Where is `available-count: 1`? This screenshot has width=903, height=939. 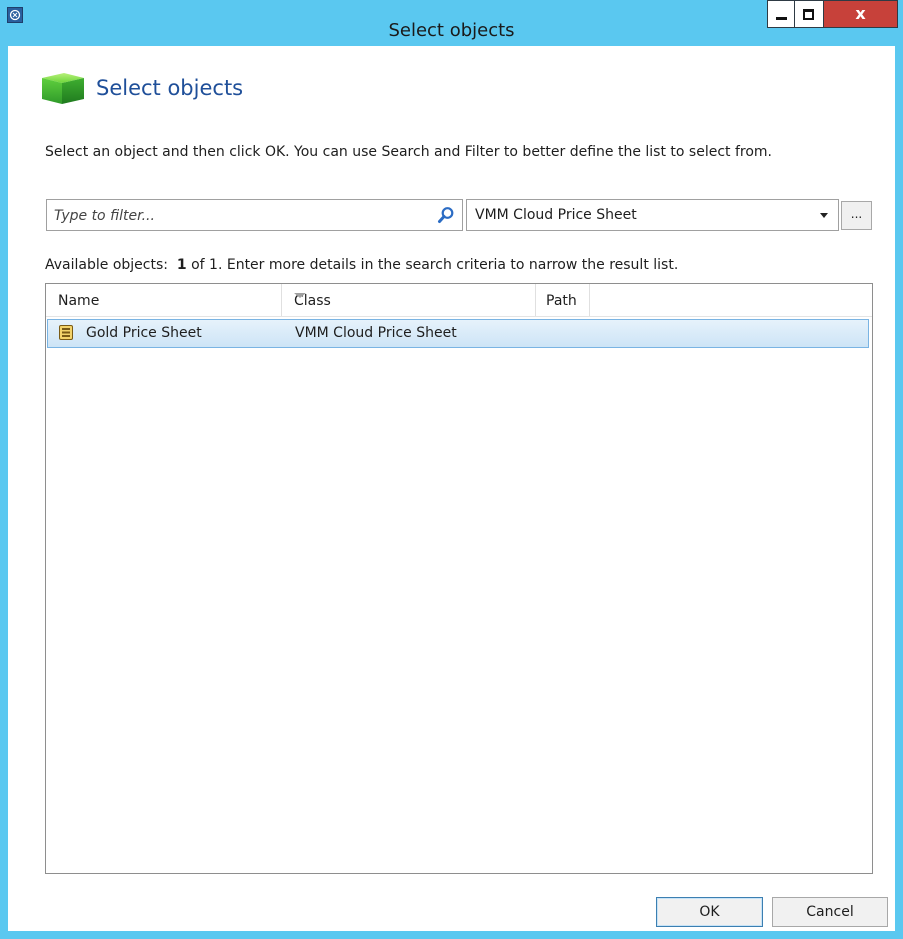 available-count: 1 is located at coordinates (181, 265).